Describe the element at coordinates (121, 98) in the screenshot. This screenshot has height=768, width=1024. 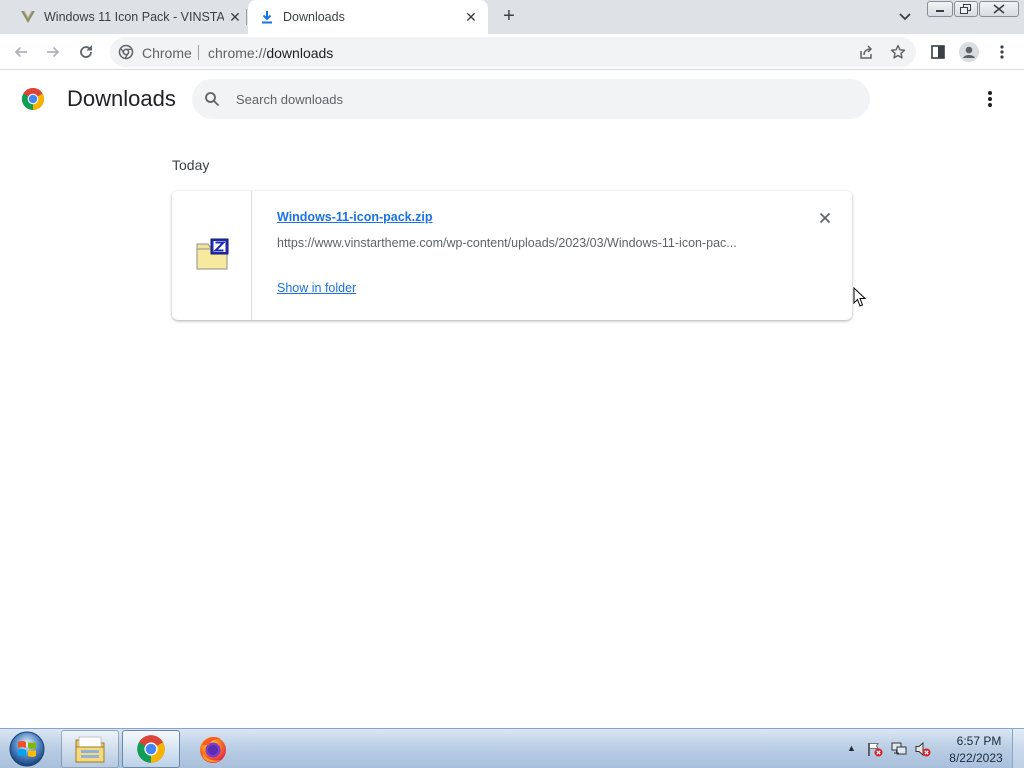
I see `page-title: Downloads` at that location.